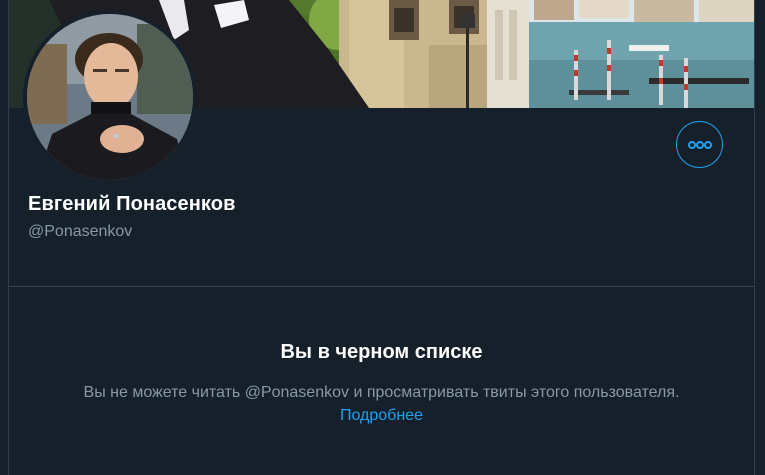 This screenshot has width=765, height=475. I want to click on section-divider, so click(381, 286).